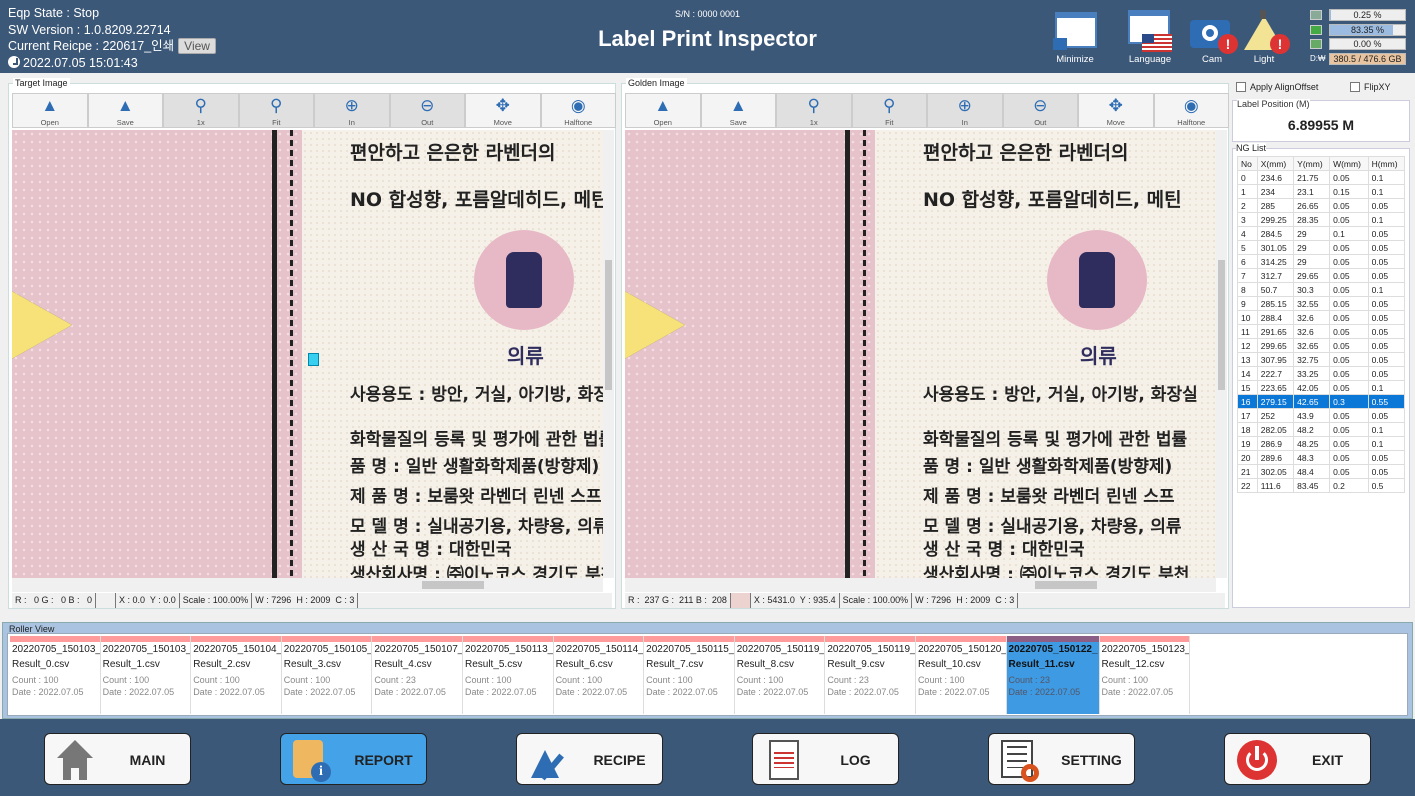 The width and height of the screenshot is (1415, 796). What do you see at coordinates (1321, 205) in the screenshot?
I see `ng-row: 2 285 26.65 0.05 0.05` at bounding box center [1321, 205].